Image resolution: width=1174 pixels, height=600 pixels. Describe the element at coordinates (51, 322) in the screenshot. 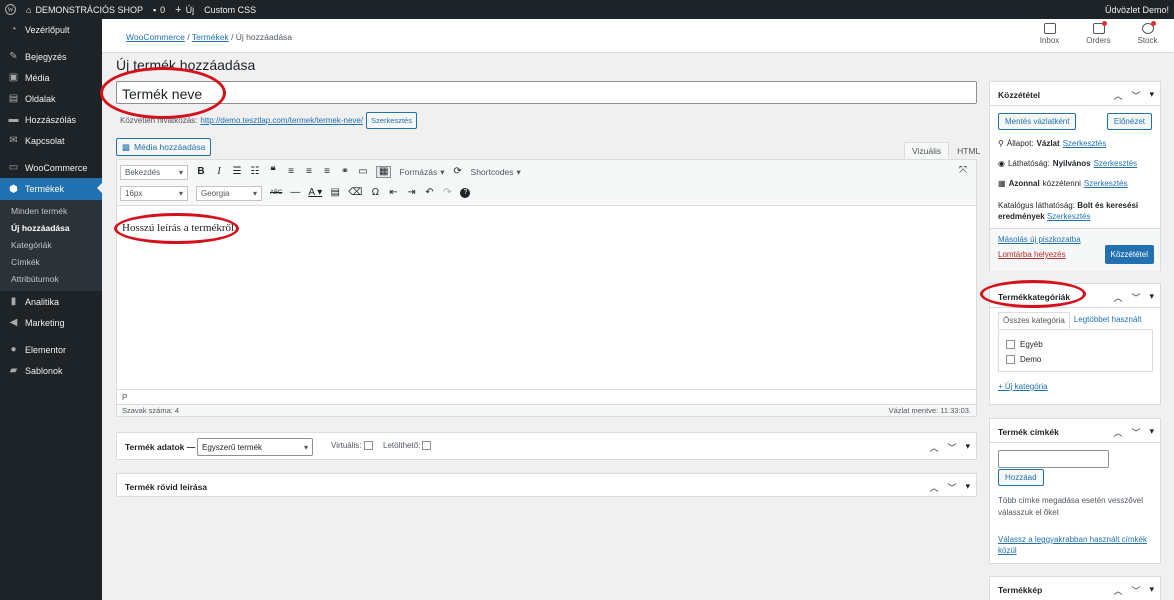

I see `menu-marketing: ◀ Marketing` at that location.